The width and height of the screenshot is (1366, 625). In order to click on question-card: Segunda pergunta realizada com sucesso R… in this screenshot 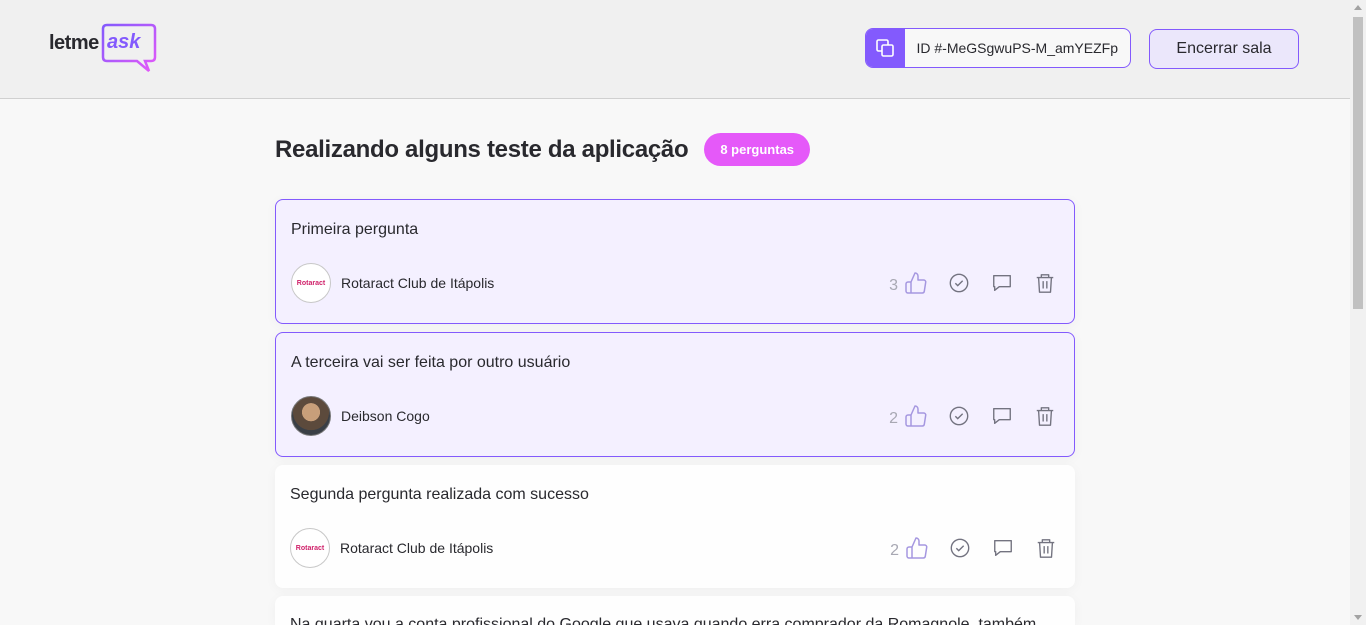, I will do `click(675, 526)`.